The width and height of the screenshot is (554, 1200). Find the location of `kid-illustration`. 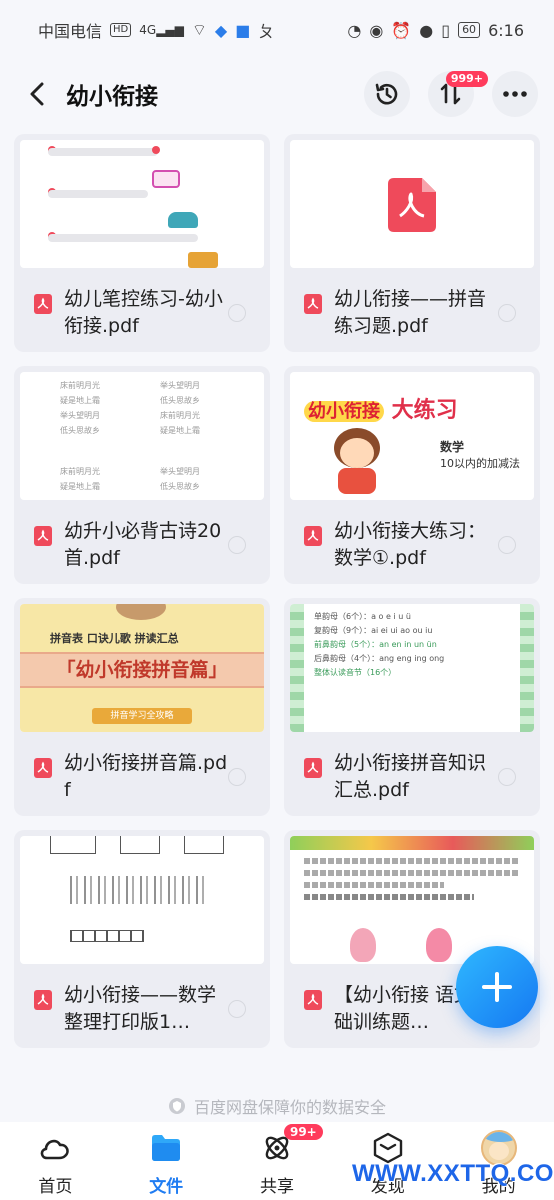

kid-illustration is located at coordinates (439, 945).